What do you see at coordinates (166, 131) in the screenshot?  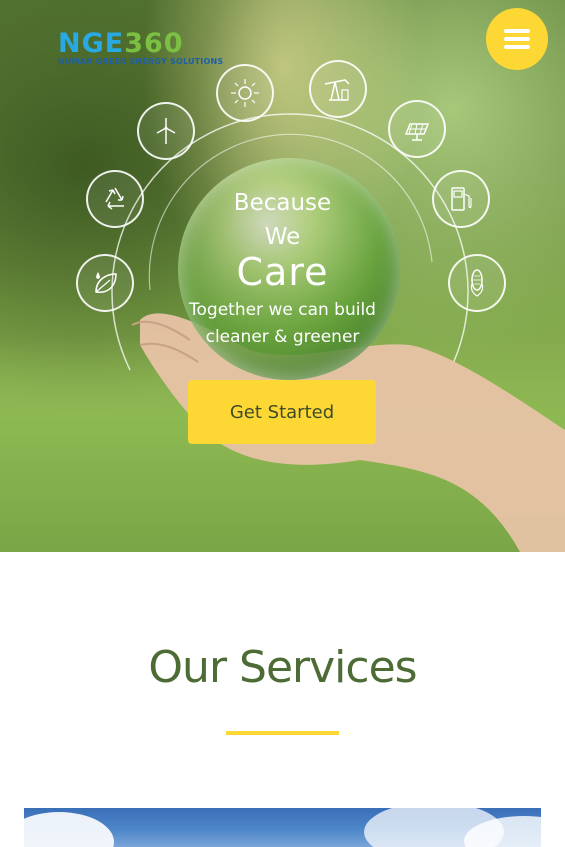 I see `wind-turbine-icon` at bounding box center [166, 131].